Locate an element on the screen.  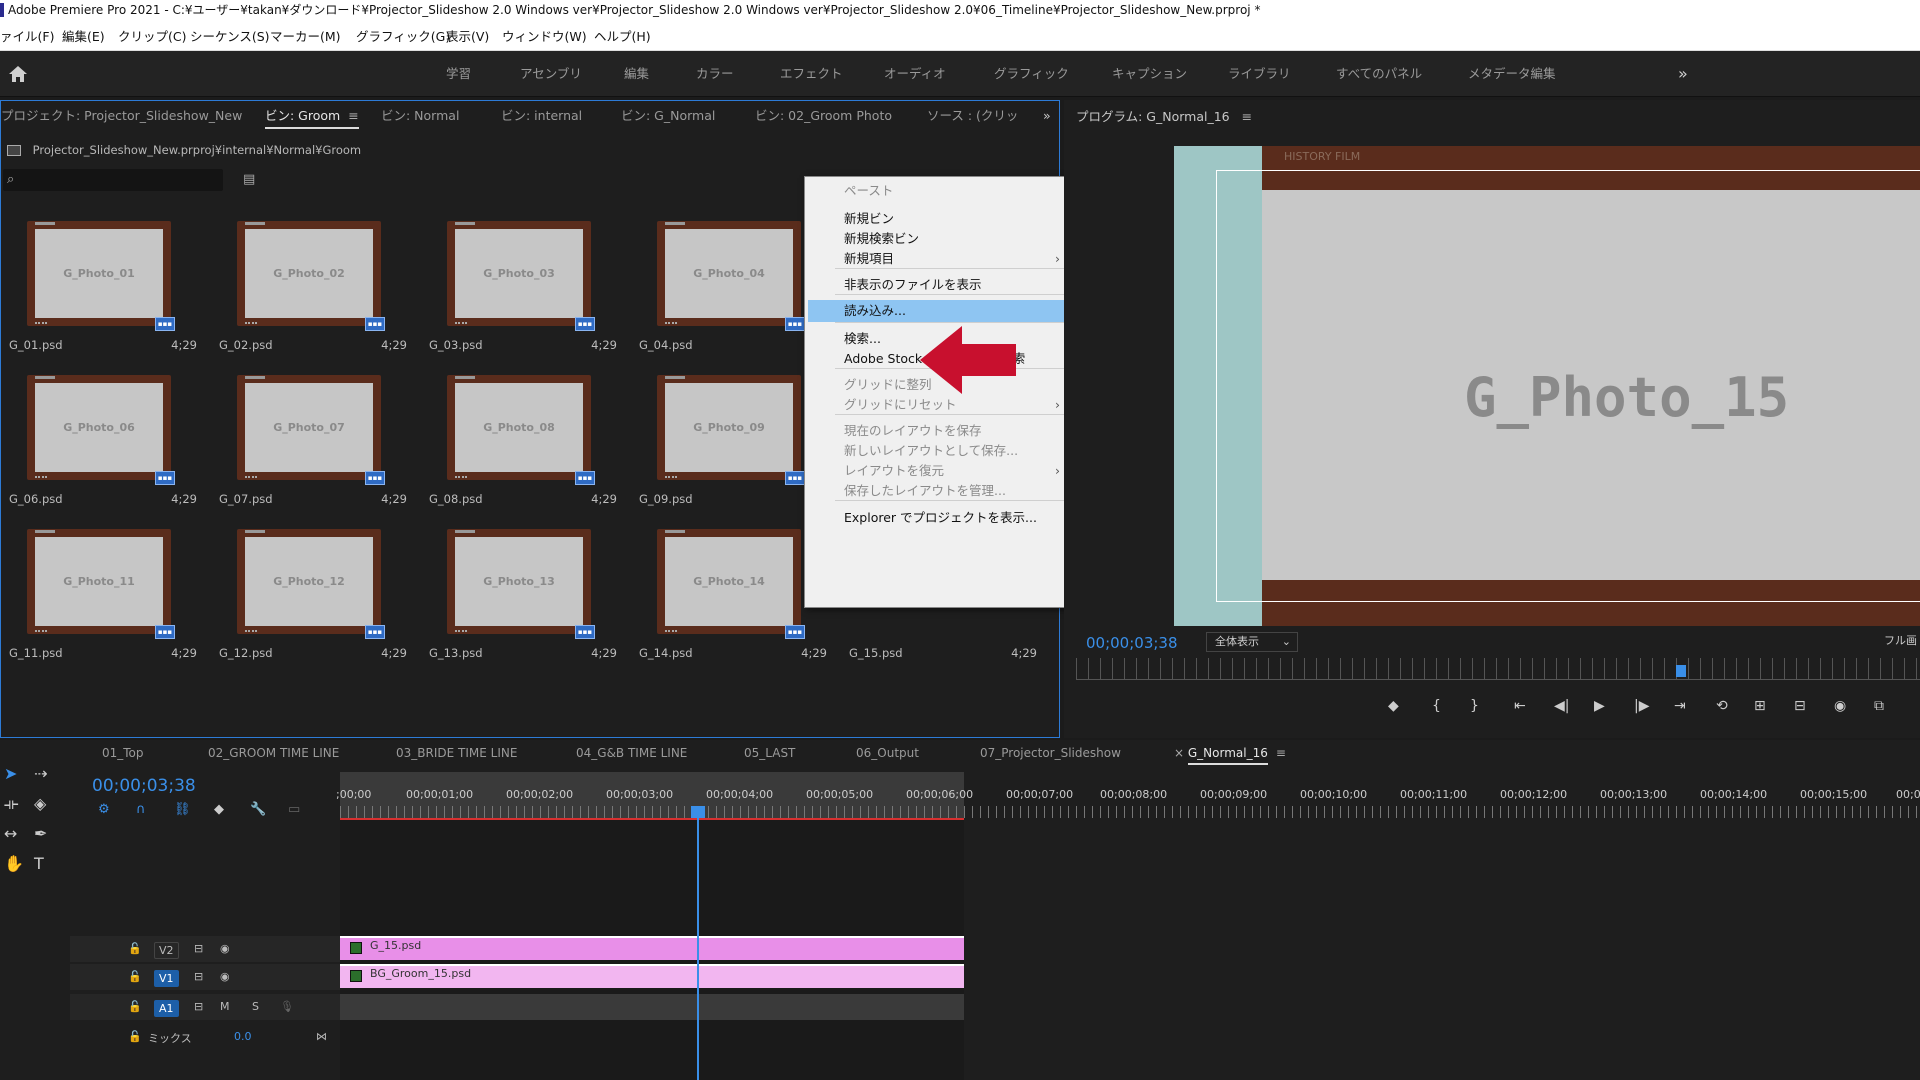
bin-item: G_Photo_11 ▪▪▪ G_11.psd 4;29 is located at coordinates (105, 595).